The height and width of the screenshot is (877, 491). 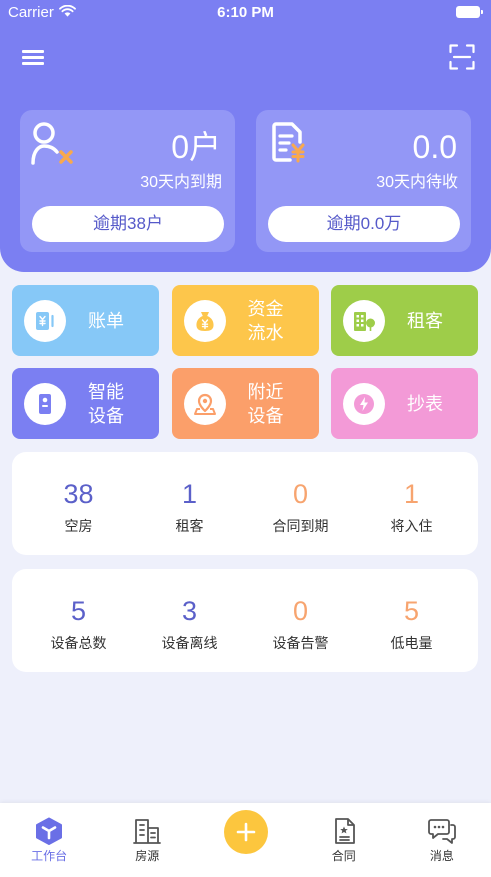 I want to click on carrier-label: Carrier, so click(x=31, y=12).